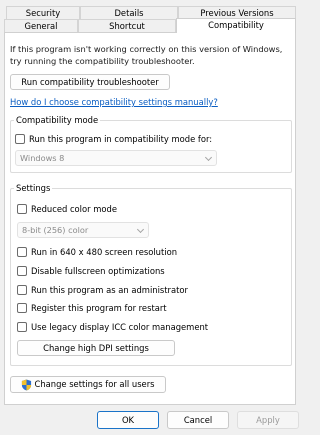  Describe the element at coordinates (22, 308) in the screenshot. I see `option-register-restart-checkbox` at that location.